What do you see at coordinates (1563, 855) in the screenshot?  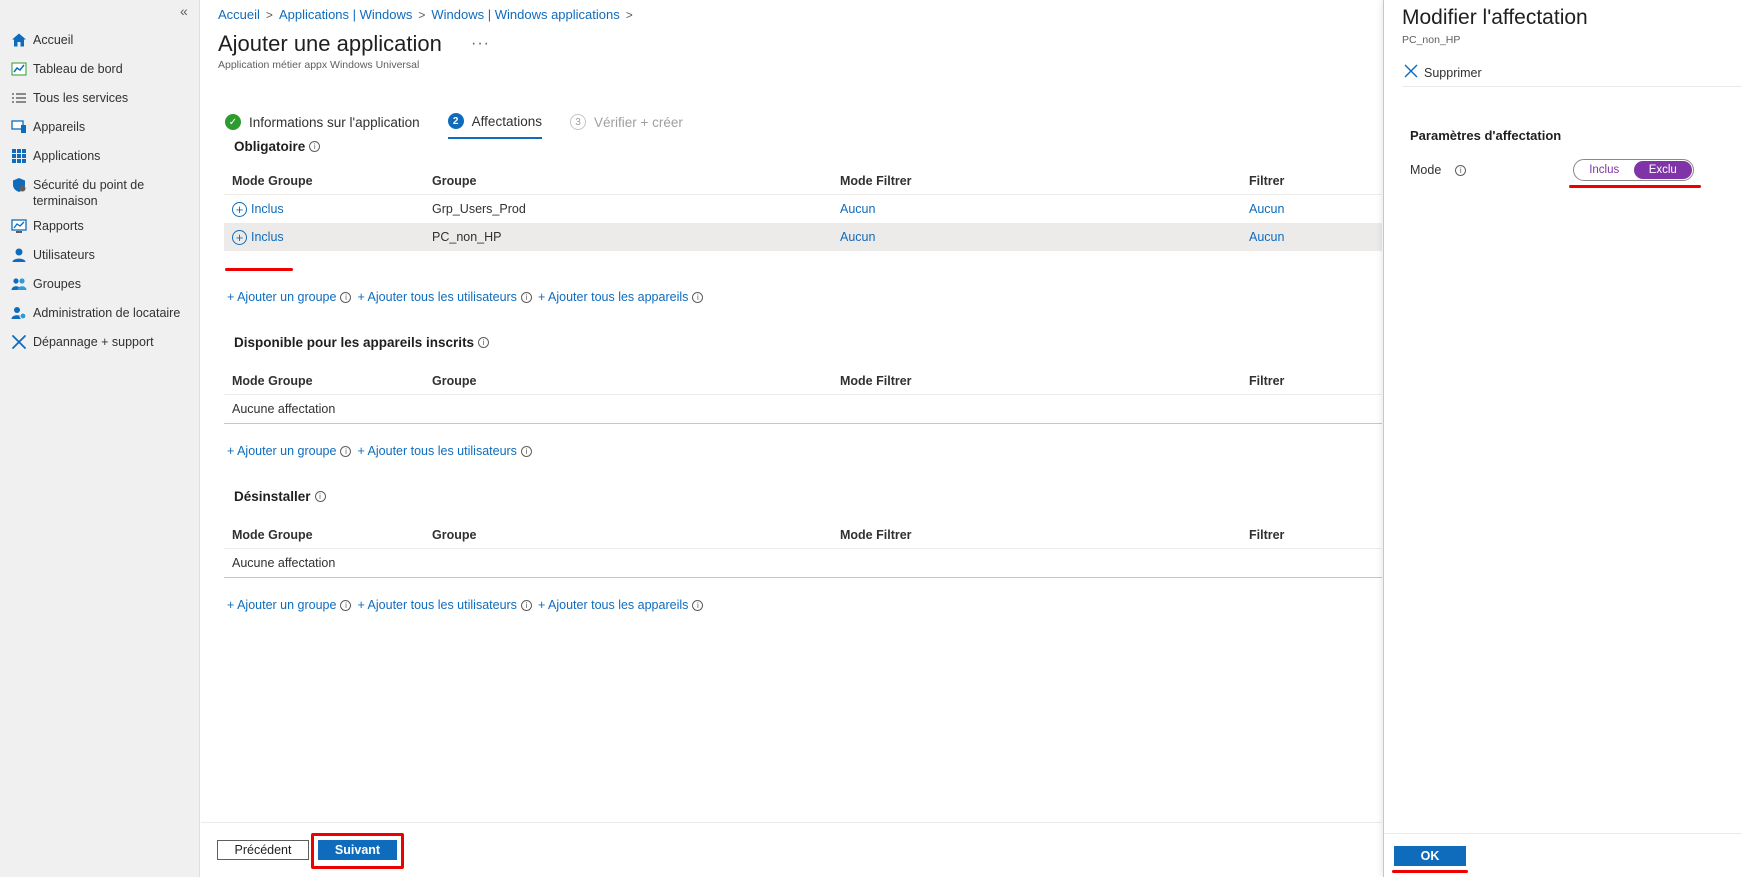 I see `panel-footer: OK` at bounding box center [1563, 855].